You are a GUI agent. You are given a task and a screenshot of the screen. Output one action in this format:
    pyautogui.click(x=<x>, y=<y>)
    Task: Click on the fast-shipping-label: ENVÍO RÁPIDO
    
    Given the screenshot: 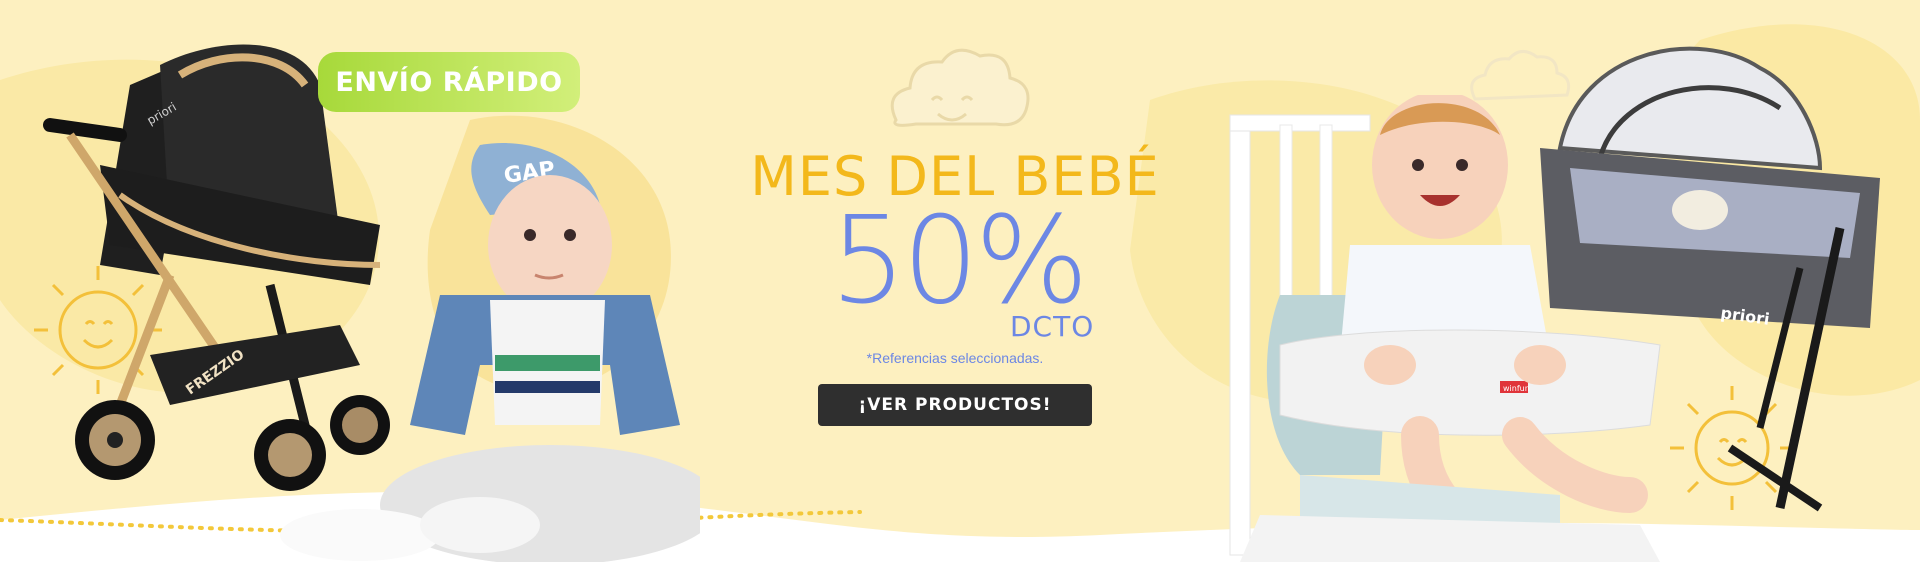 What is the action you would take?
    pyautogui.click(x=449, y=82)
    